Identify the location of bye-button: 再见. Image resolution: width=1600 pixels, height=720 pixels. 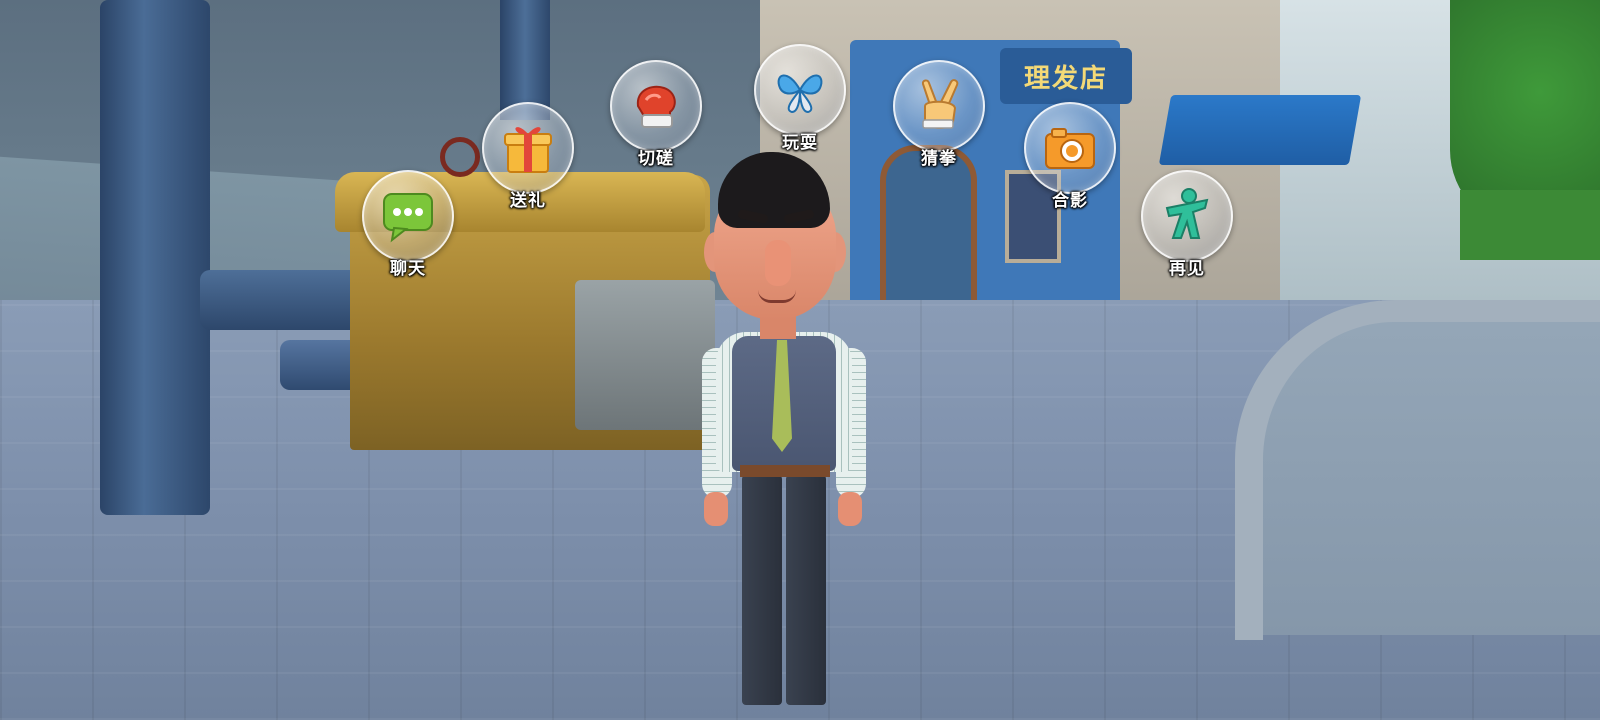
(1187, 226).